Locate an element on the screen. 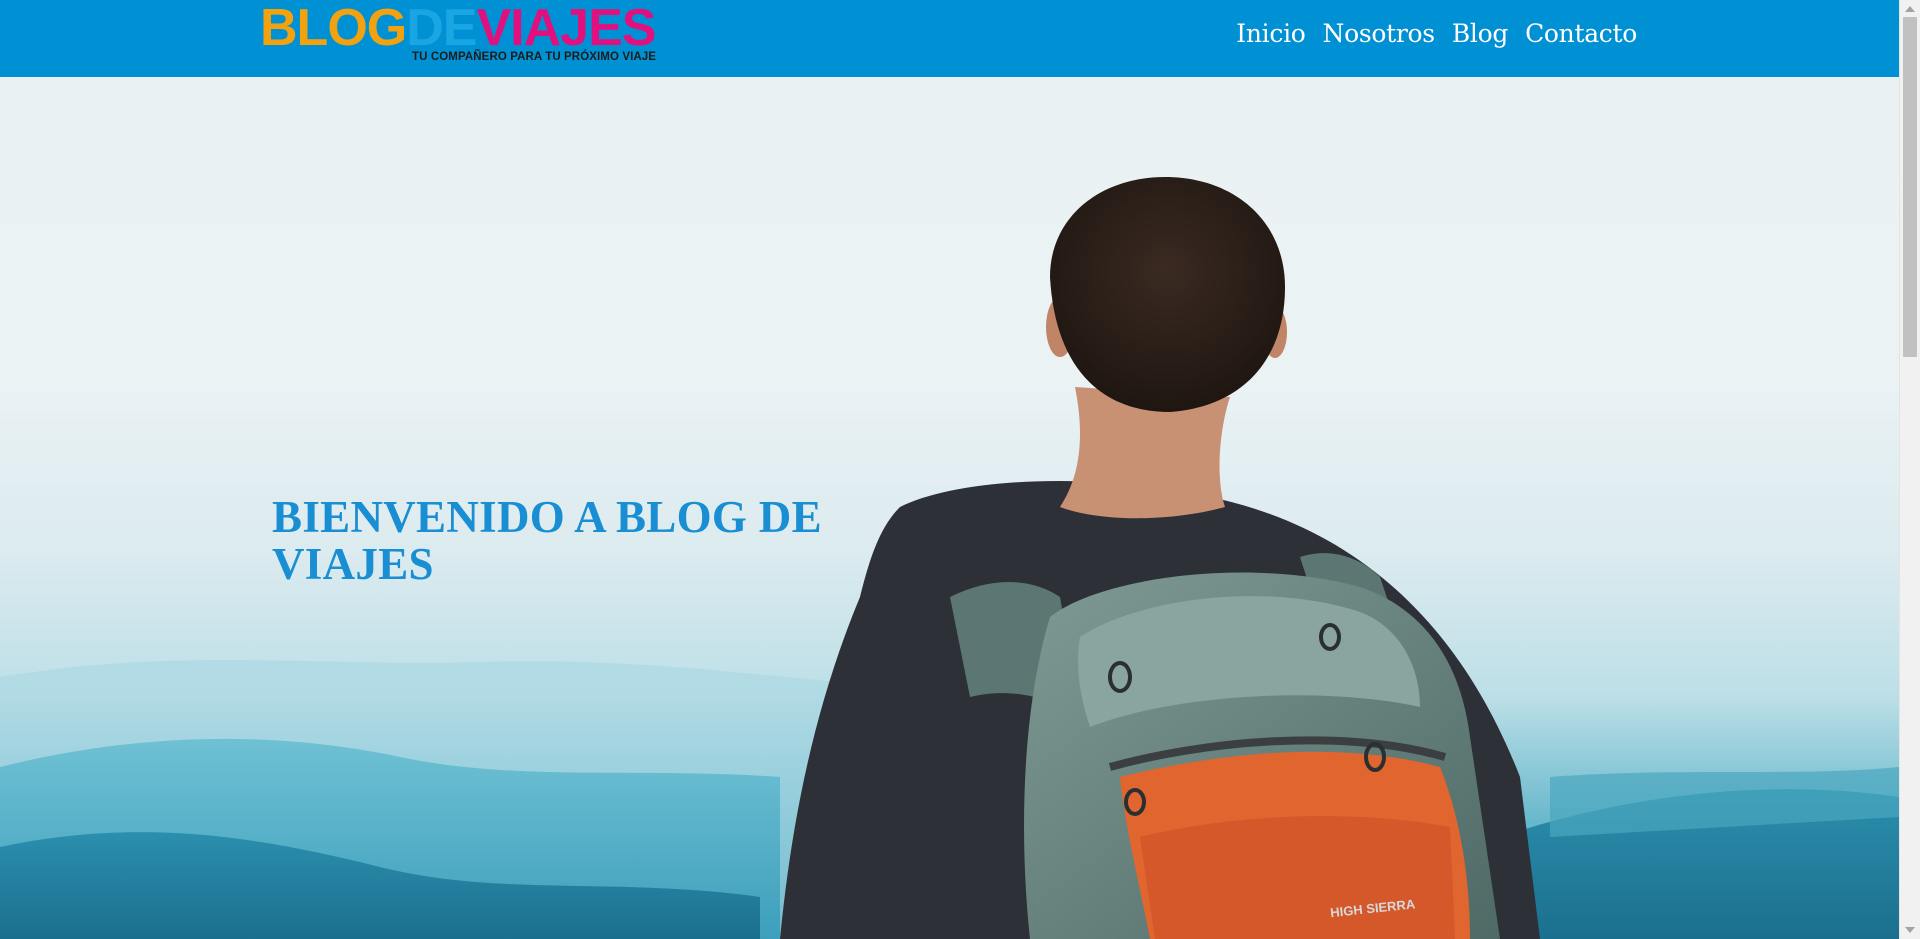 This screenshot has width=1920, height=939. nav-link-contacto: Contacto is located at coordinates (1581, 34).